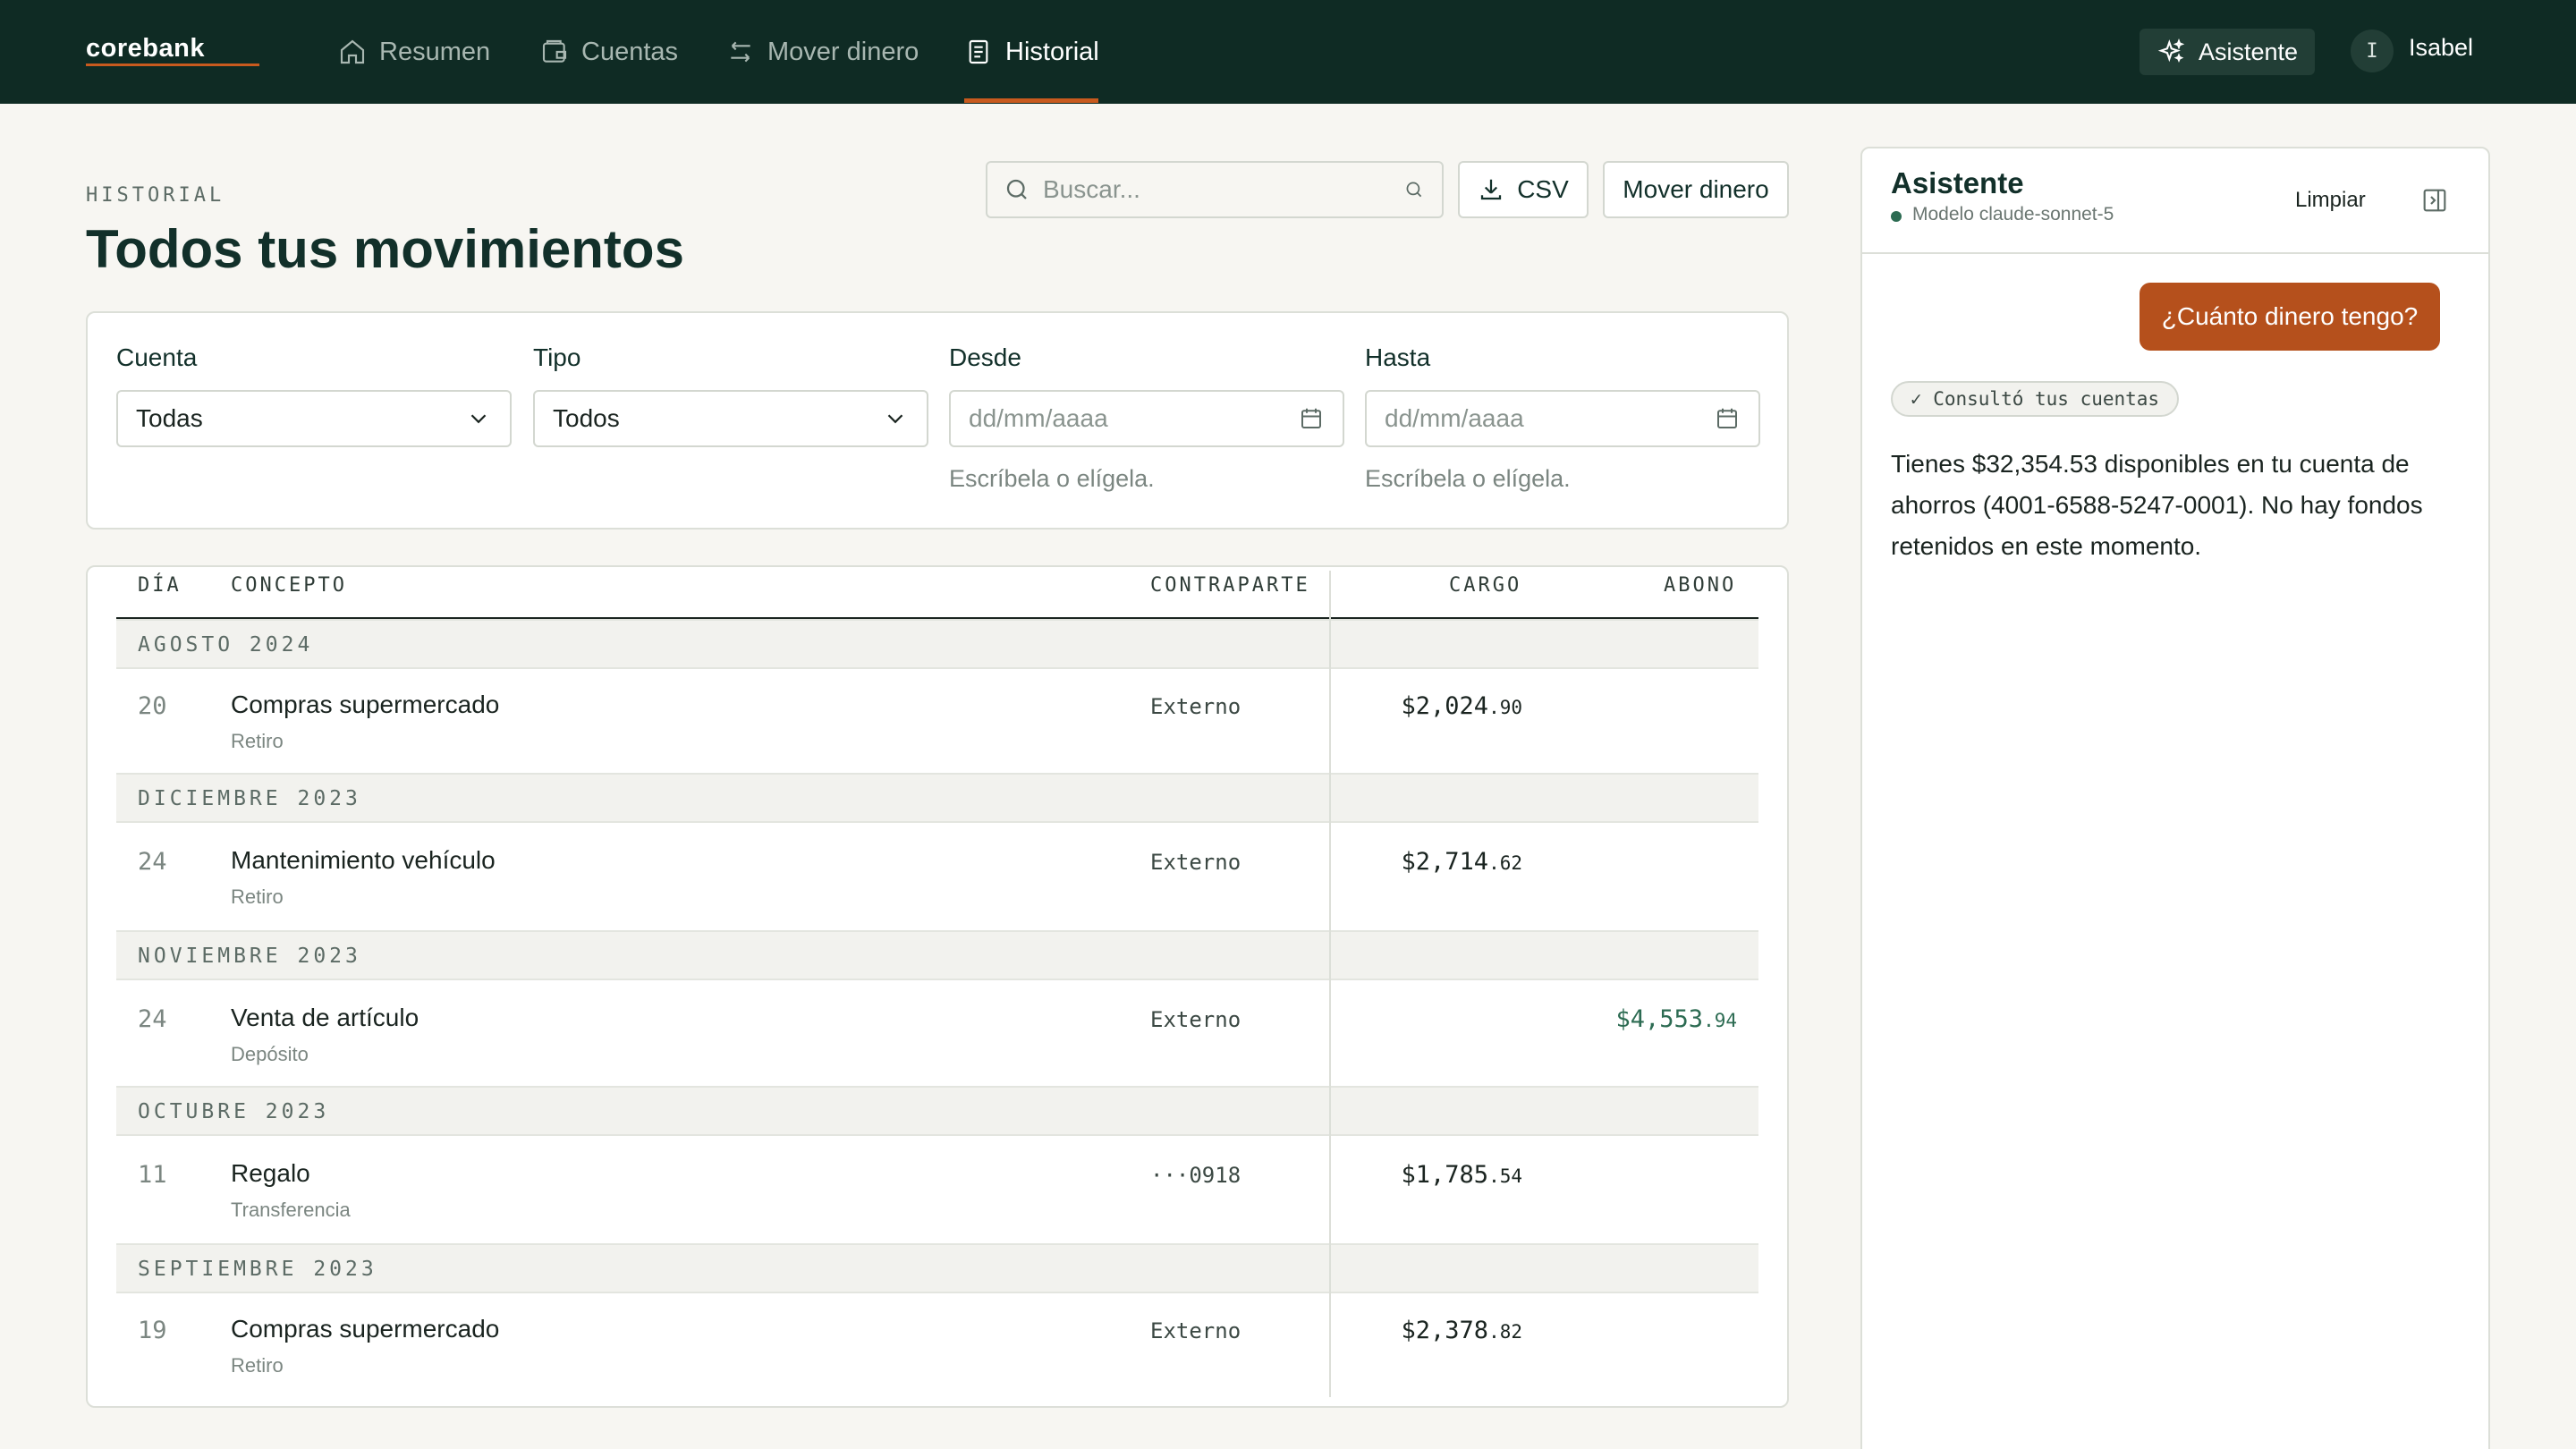 The height and width of the screenshot is (1449, 2576). What do you see at coordinates (145, 49) in the screenshot?
I see `corebank-logo: corebank` at bounding box center [145, 49].